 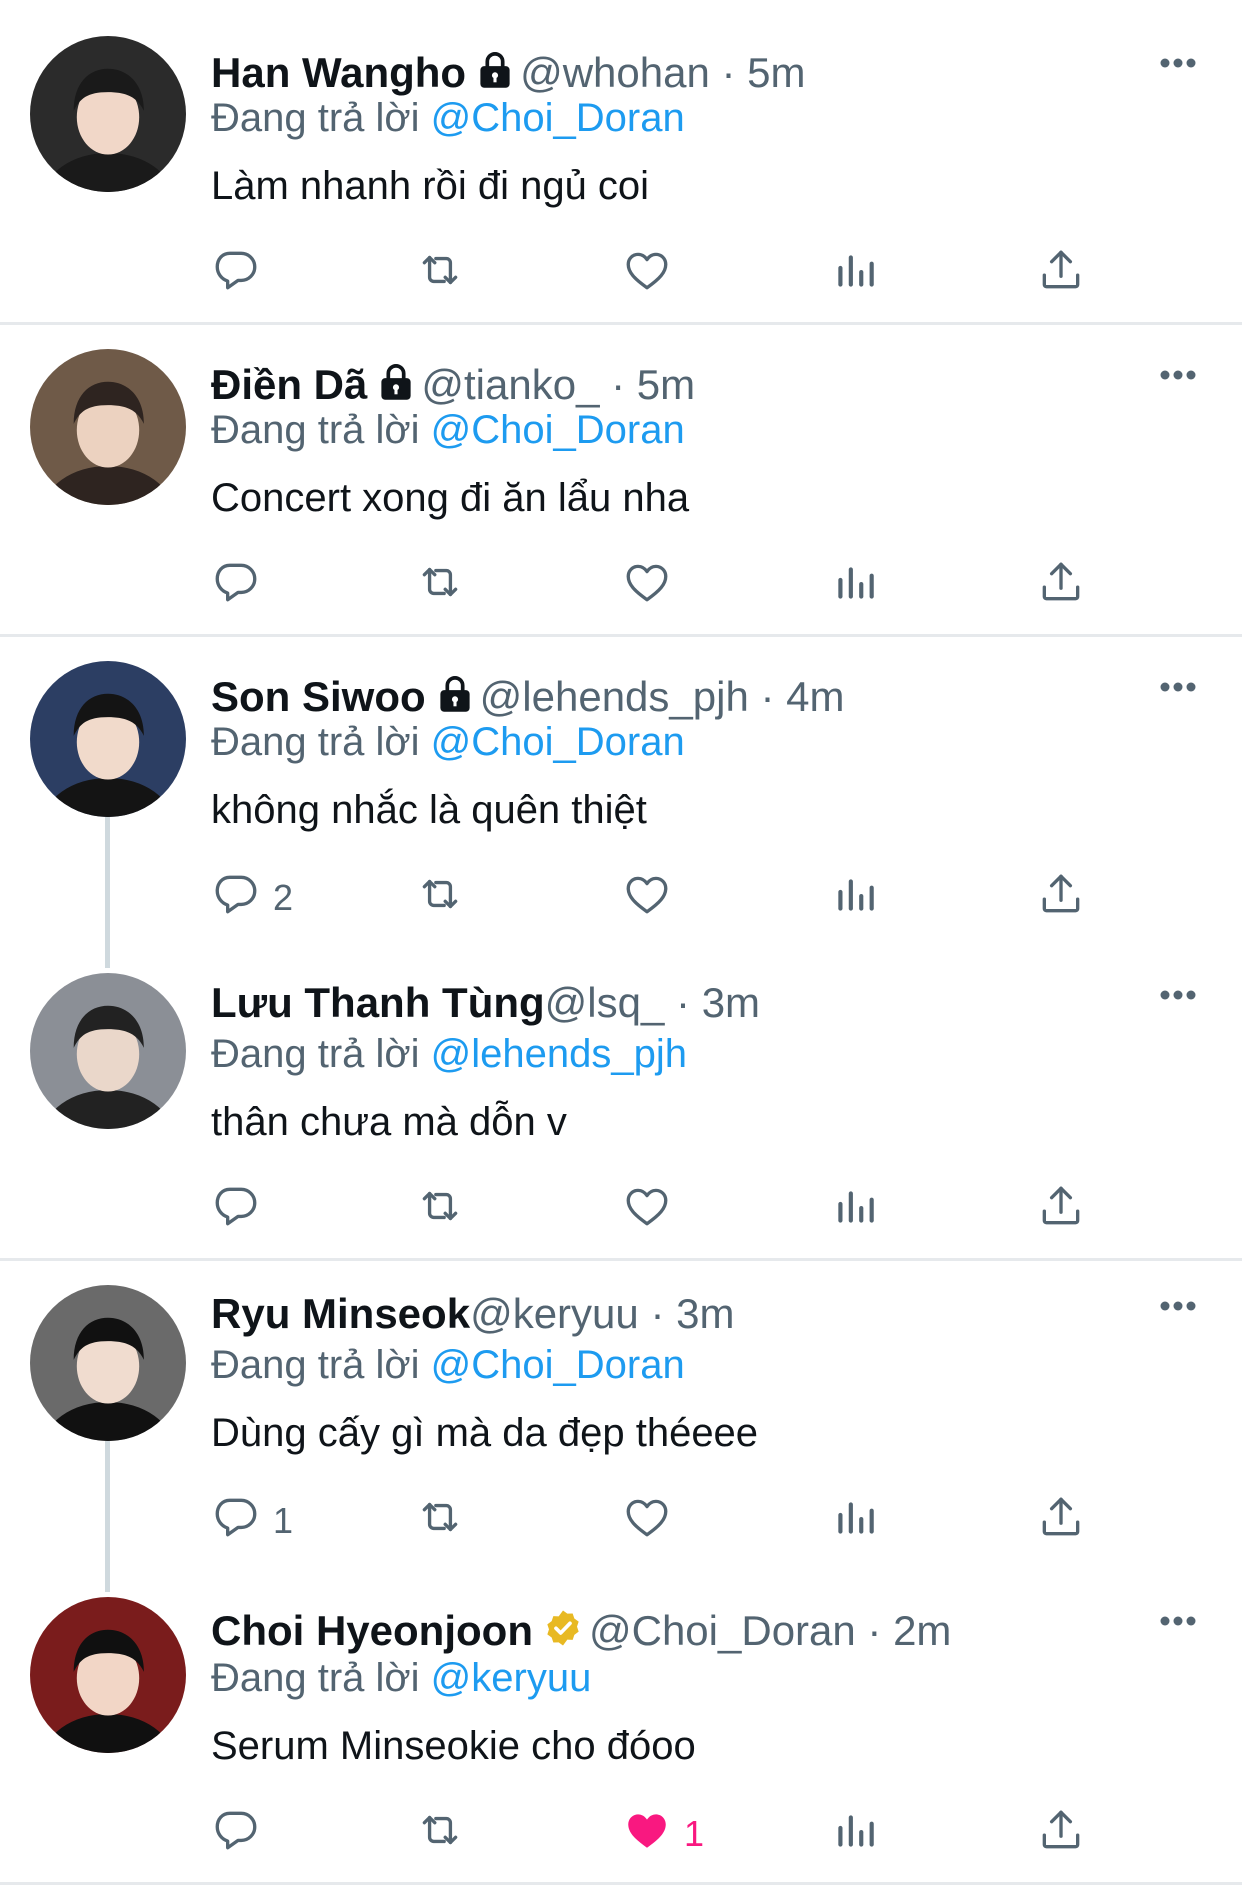 What do you see at coordinates (283, 897) in the screenshot?
I see `reply-count: 2` at bounding box center [283, 897].